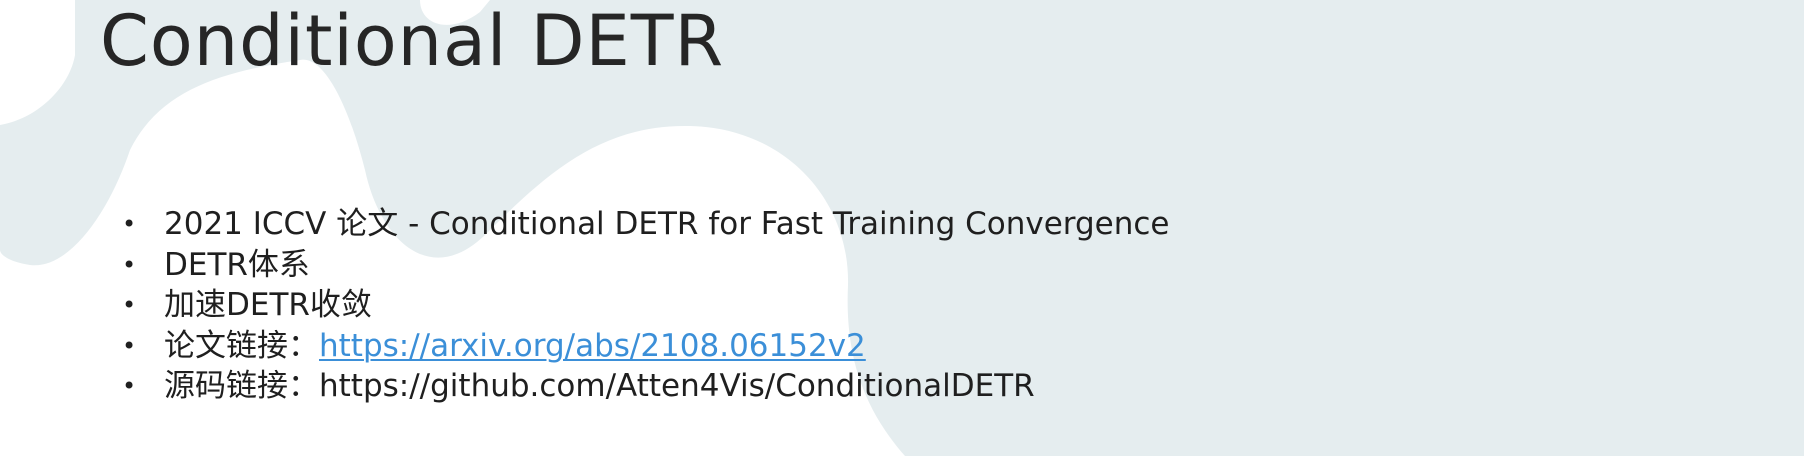 This screenshot has width=1804, height=456. I want to click on bullet-item: • 加速DETR收敛, so click(646, 305).